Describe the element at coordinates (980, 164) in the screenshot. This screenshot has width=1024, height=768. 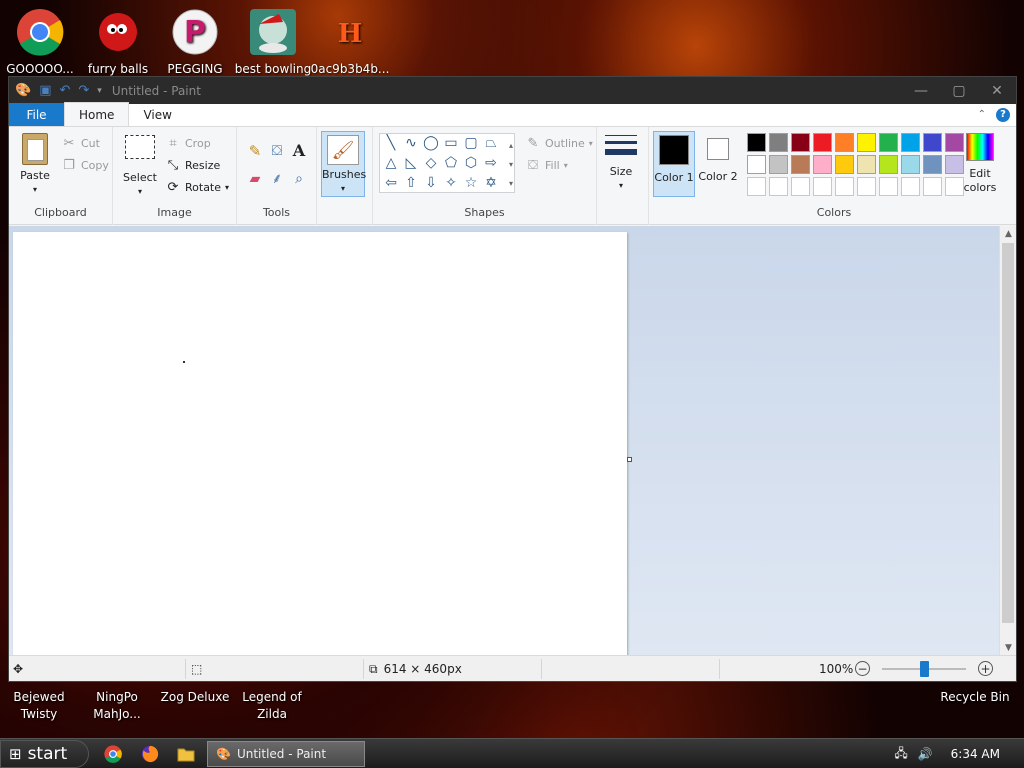
I see `edit-colors-button: Edit colors` at that location.